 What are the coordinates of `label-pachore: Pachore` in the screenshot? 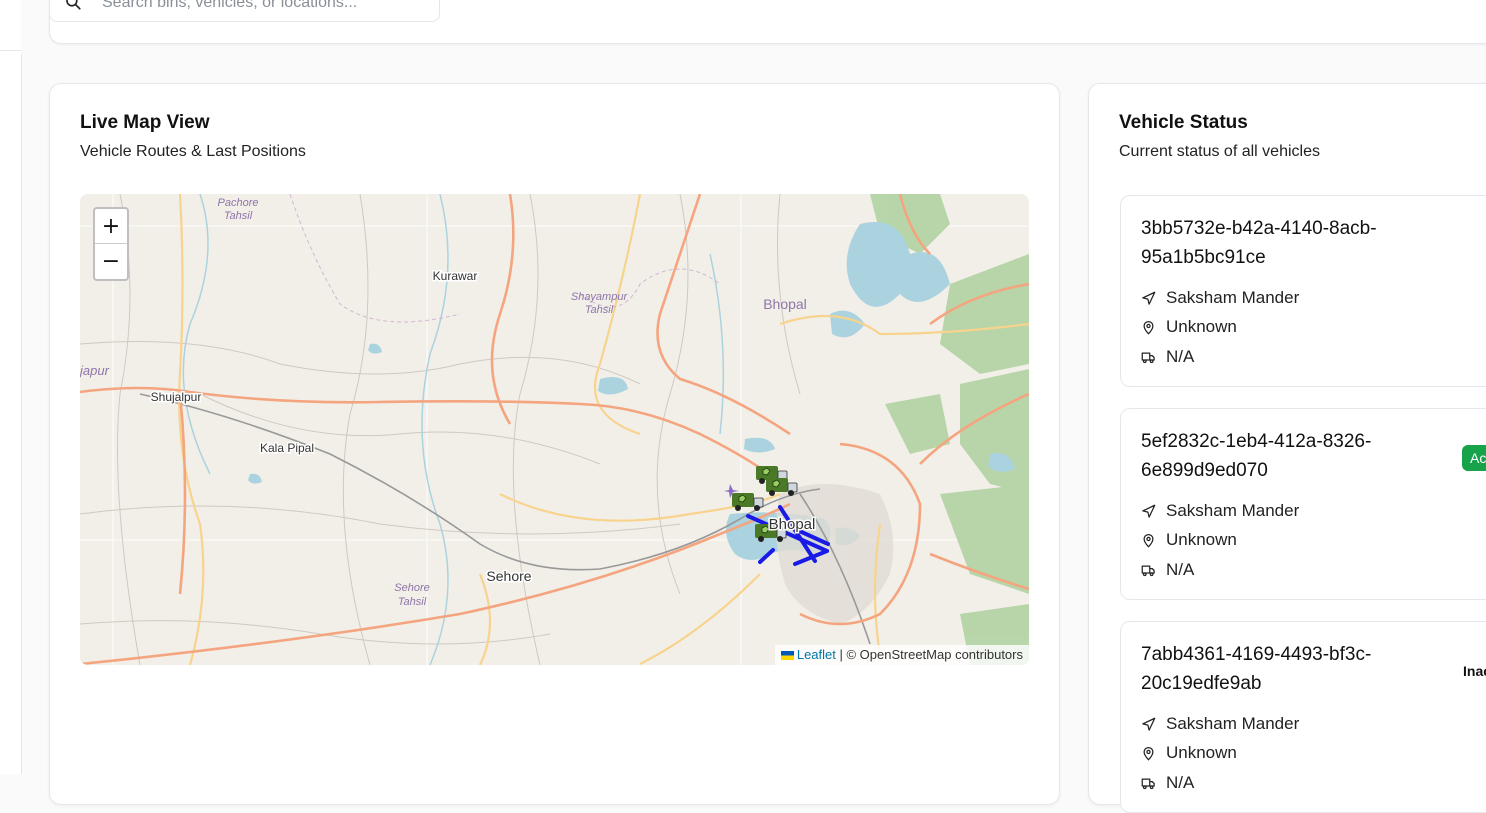 It's located at (238, 203).